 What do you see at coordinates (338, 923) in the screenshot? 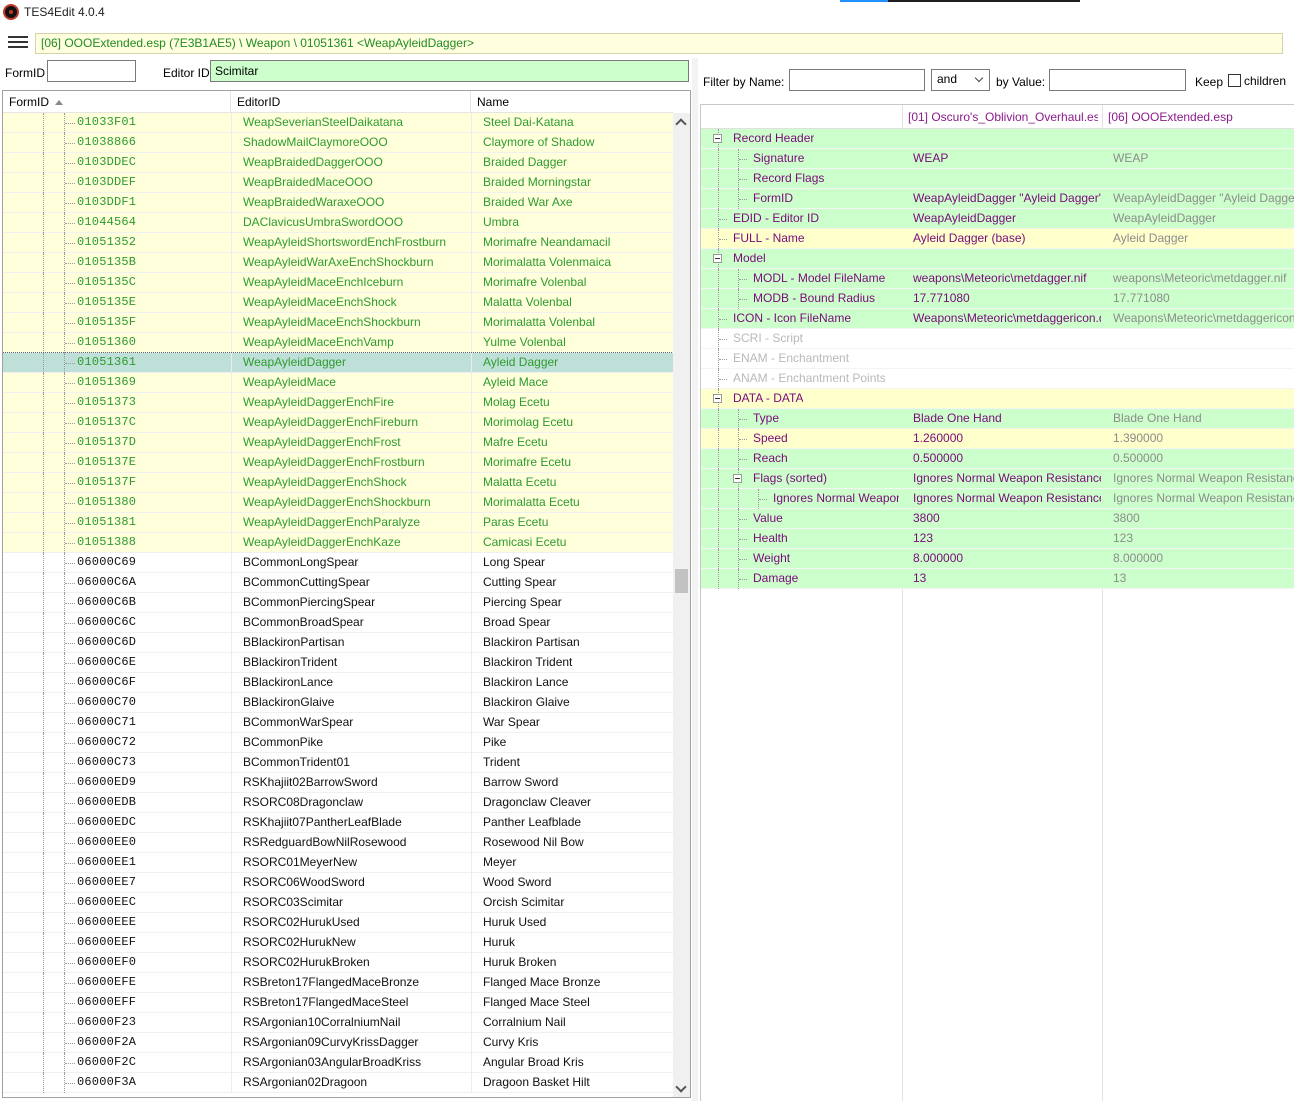
I see `table-row: 06000EEE RSORC02HurukUsed Huruk Used` at bounding box center [338, 923].